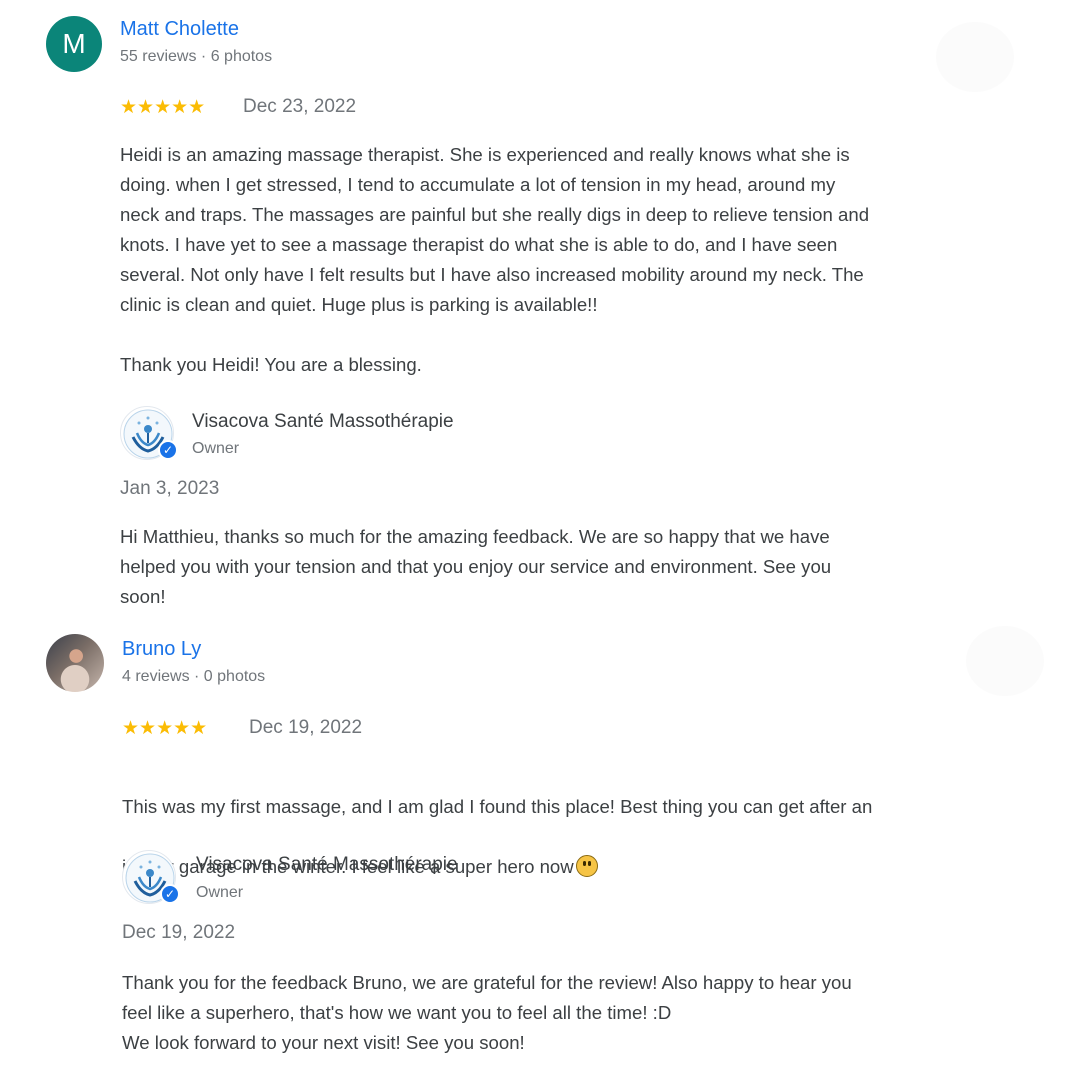 The width and height of the screenshot is (1080, 1080). Describe the element at coordinates (170, 488) in the screenshot. I see `response-date: Jan 3, 2023` at that location.